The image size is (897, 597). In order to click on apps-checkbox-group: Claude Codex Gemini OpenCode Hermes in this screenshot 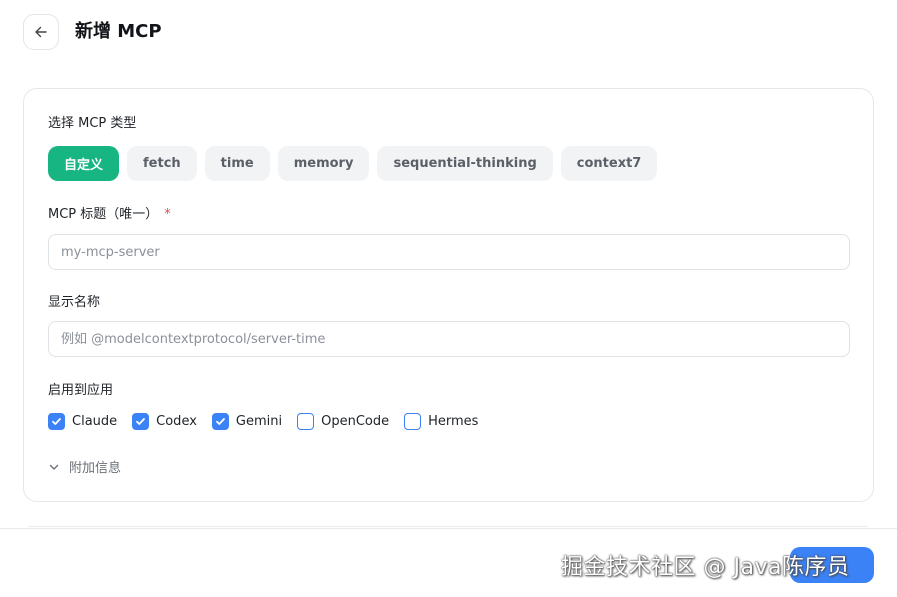, I will do `click(263, 421)`.